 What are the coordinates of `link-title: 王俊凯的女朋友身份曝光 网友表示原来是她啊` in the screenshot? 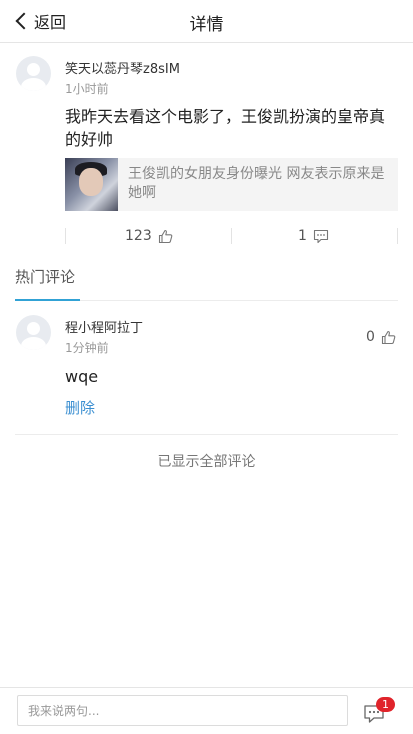 It's located at (256, 183).